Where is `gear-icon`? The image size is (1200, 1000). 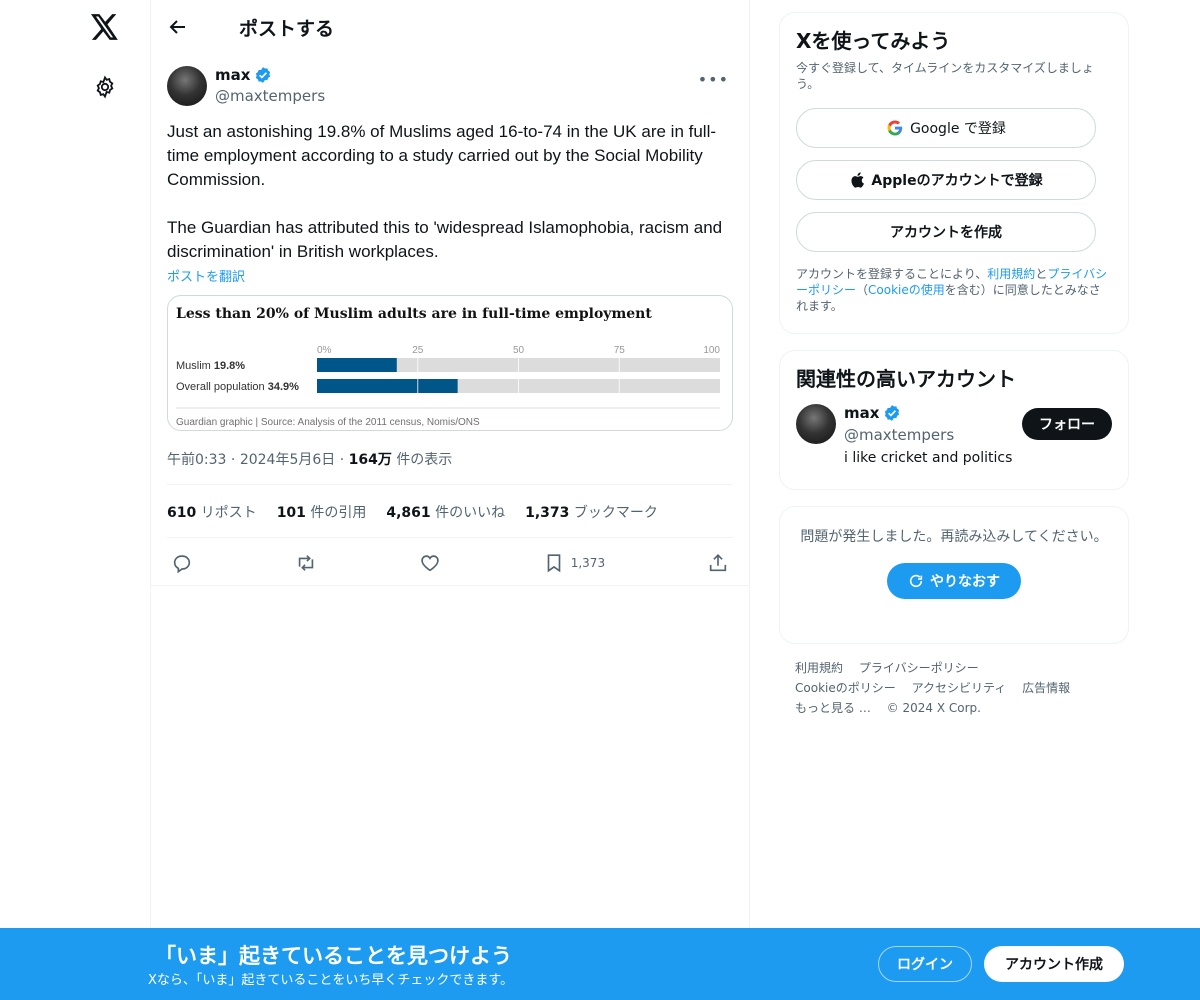
gear-icon is located at coordinates (105, 87).